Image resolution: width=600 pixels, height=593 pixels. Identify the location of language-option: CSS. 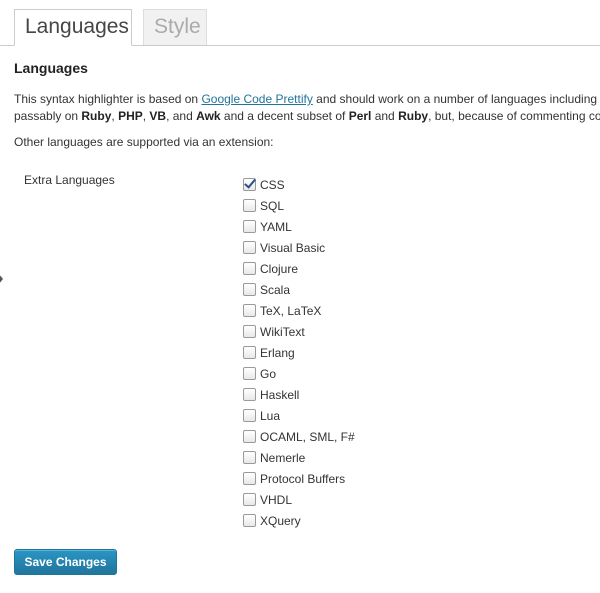
(299, 184).